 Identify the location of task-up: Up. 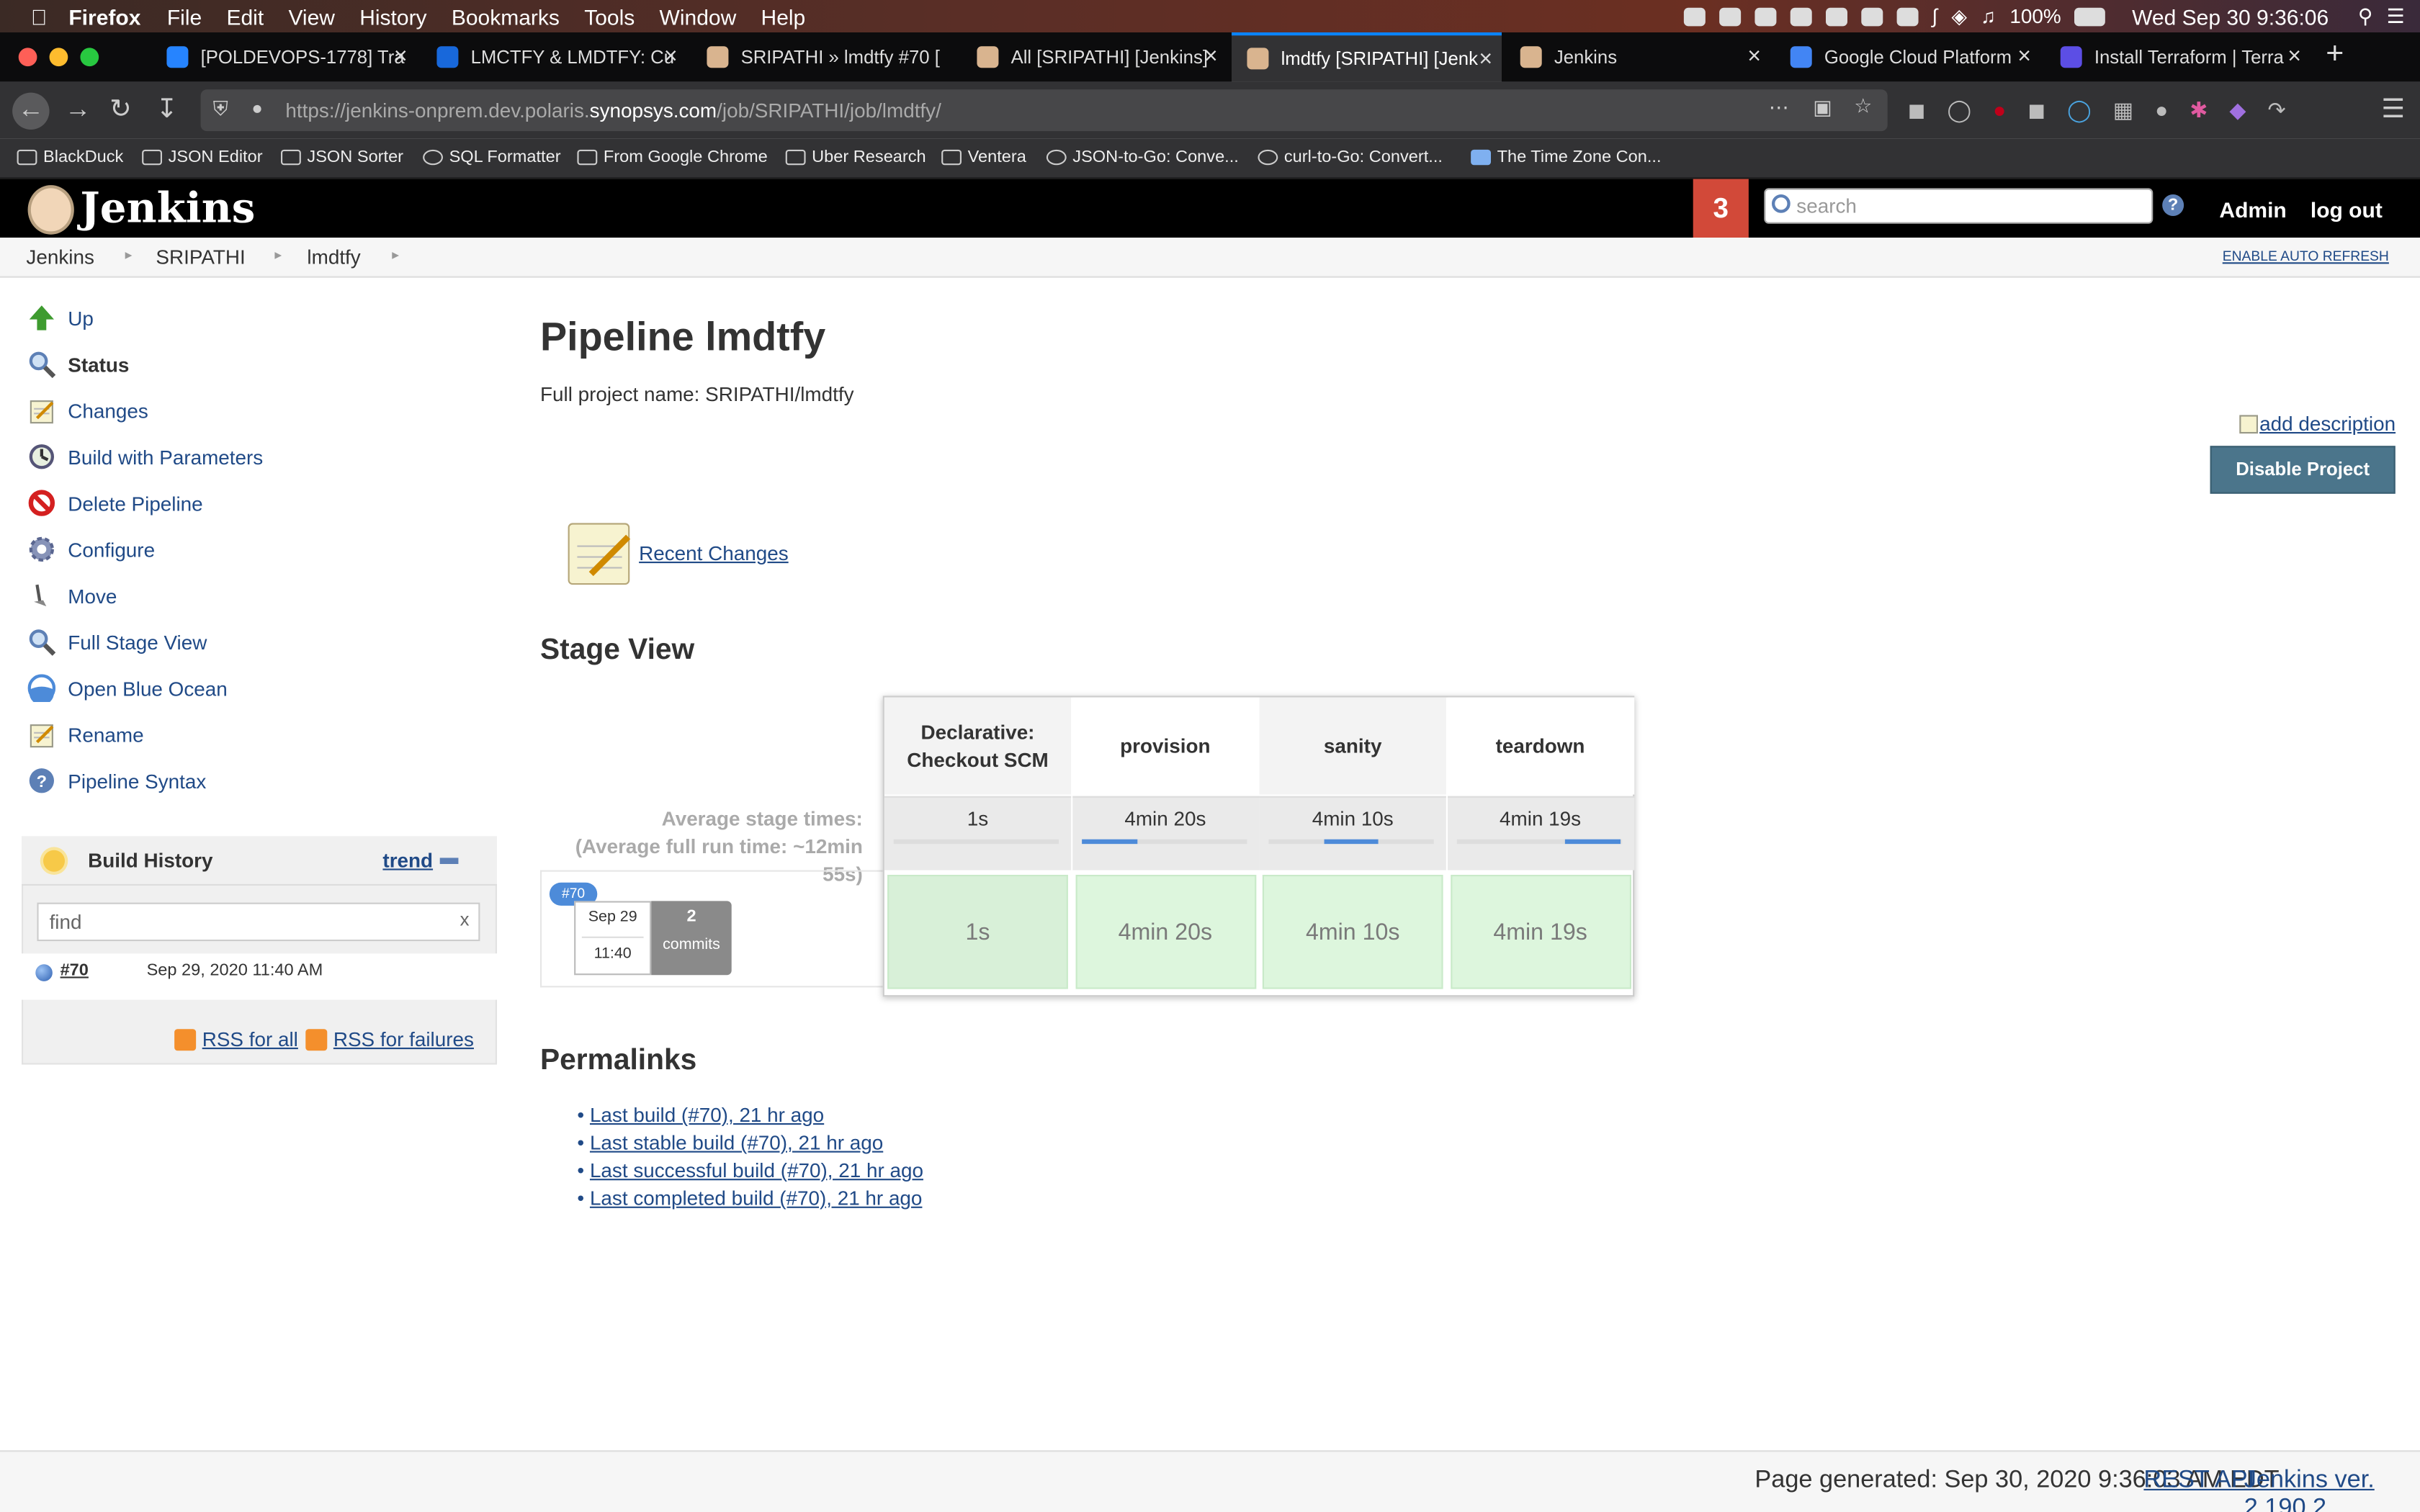
(61, 318).